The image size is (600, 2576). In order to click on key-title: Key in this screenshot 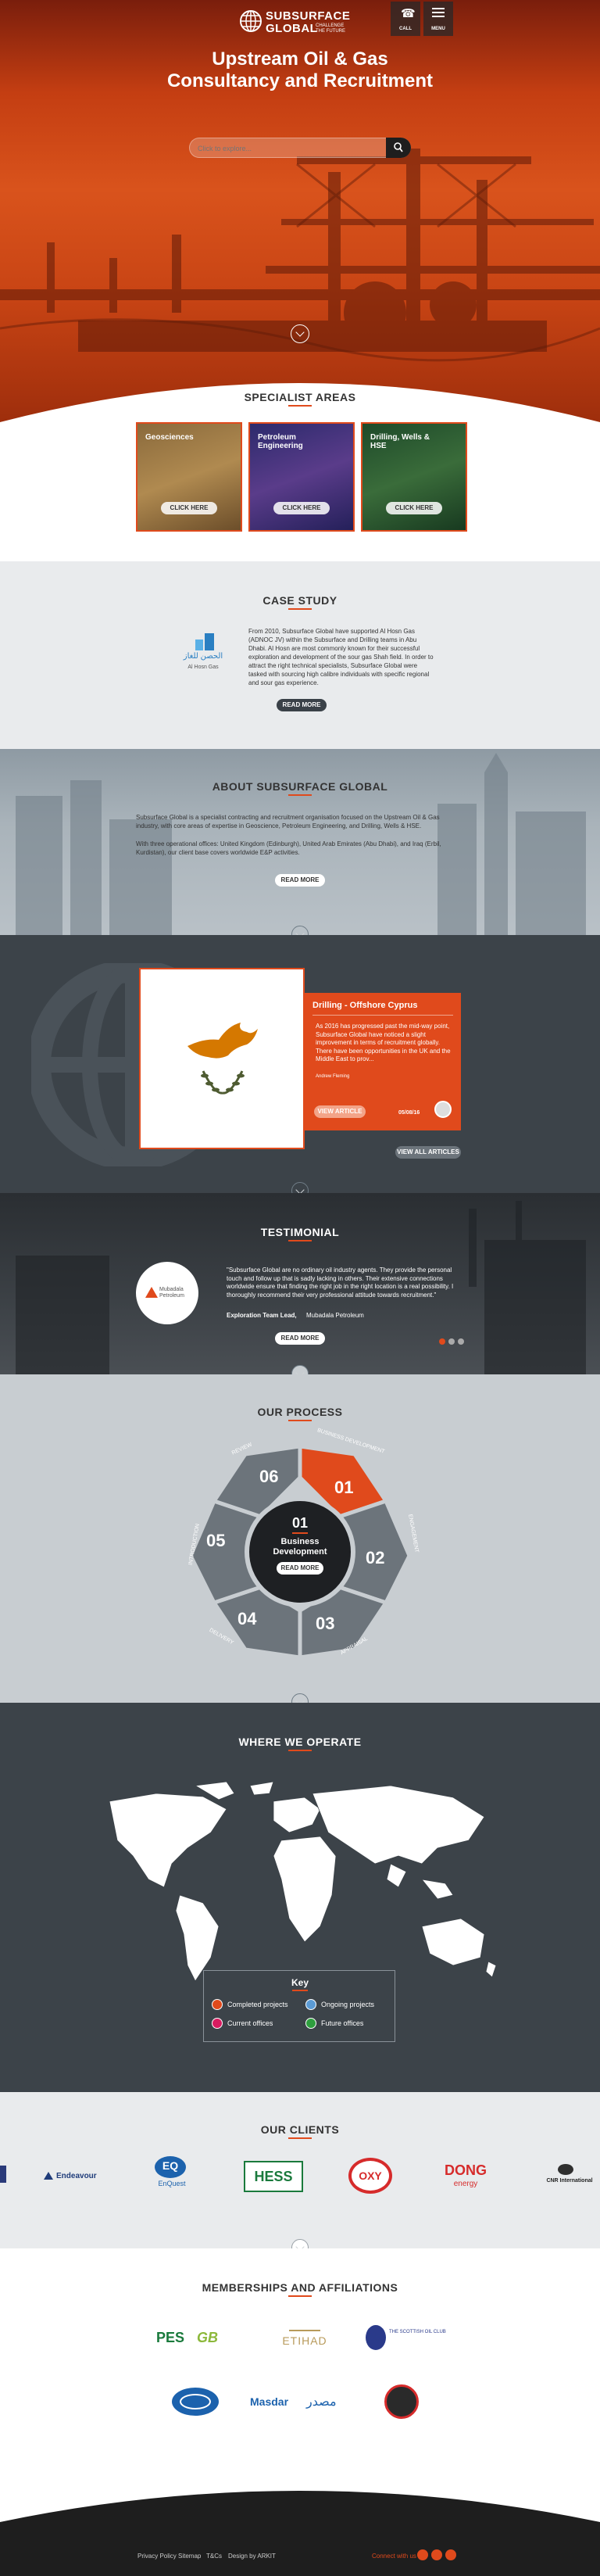, I will do `click(300, 1982)`.